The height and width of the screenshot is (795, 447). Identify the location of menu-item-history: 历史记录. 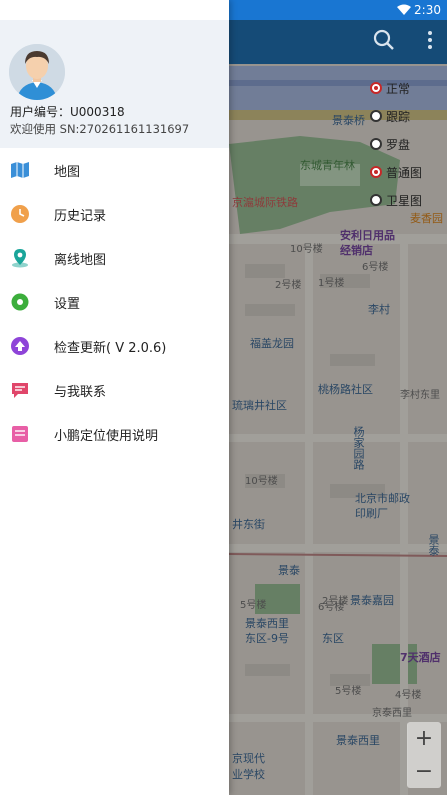
(114, 214).